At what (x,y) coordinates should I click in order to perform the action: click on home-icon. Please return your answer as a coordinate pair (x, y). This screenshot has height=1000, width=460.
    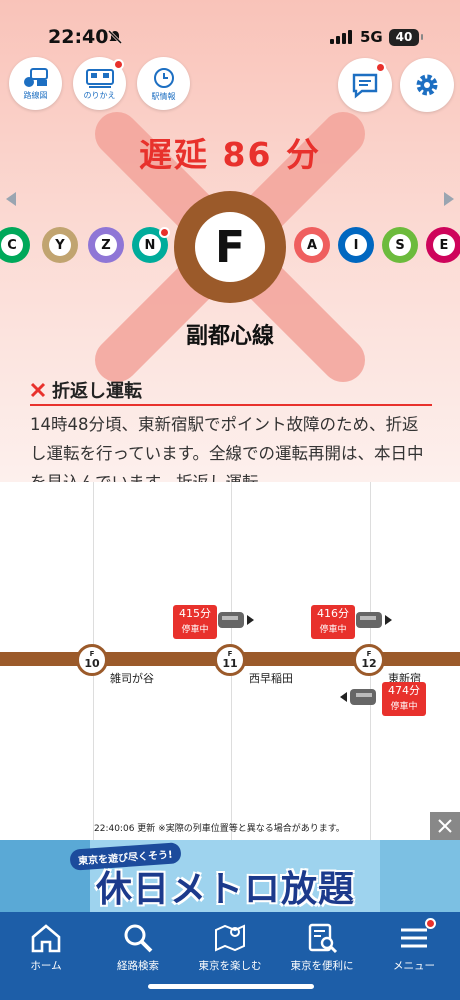
    Looking at the image, I should click on (46, 938).